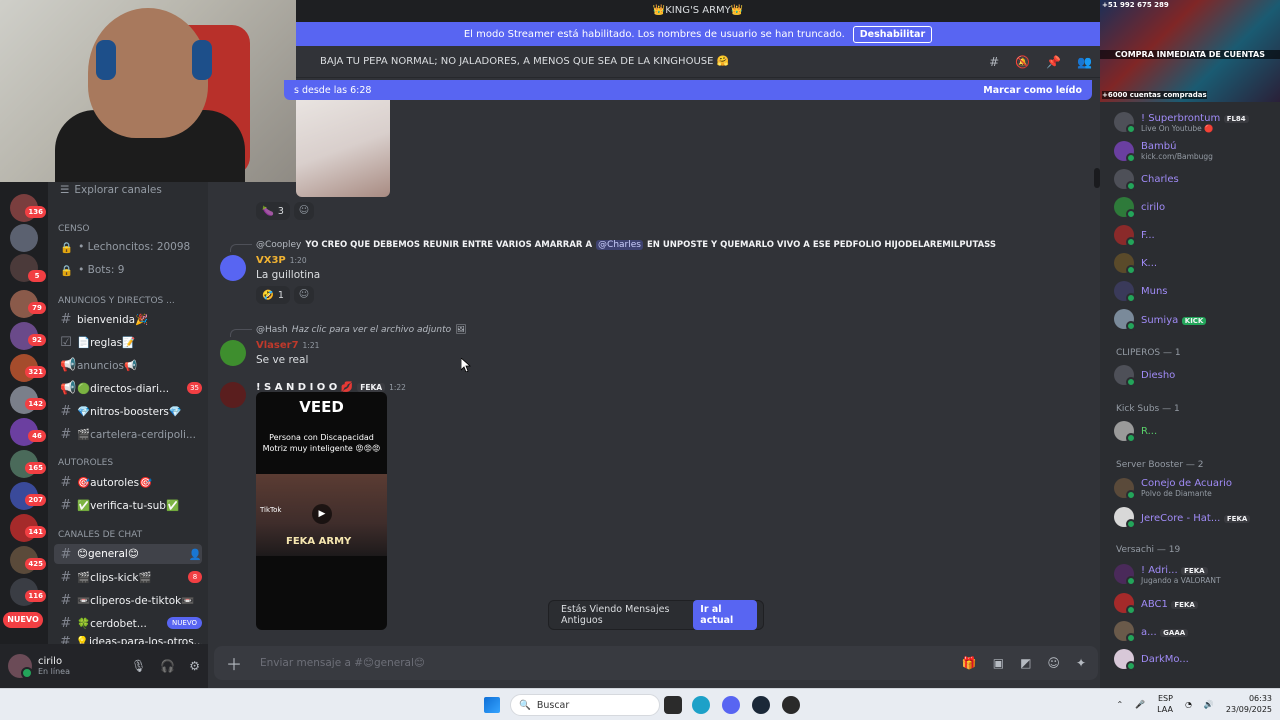 This screenshot has height=720, width=1280. I want to click on message-author: Vlaser7 1:21, so click(287, 345).